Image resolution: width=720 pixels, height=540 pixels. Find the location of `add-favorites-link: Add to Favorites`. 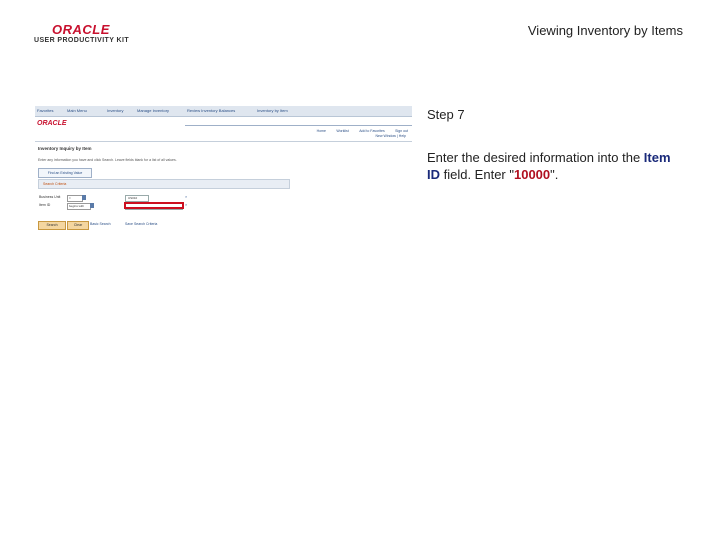

add-favorites-link: Add to Favorites is located at coordinates (371, 131).